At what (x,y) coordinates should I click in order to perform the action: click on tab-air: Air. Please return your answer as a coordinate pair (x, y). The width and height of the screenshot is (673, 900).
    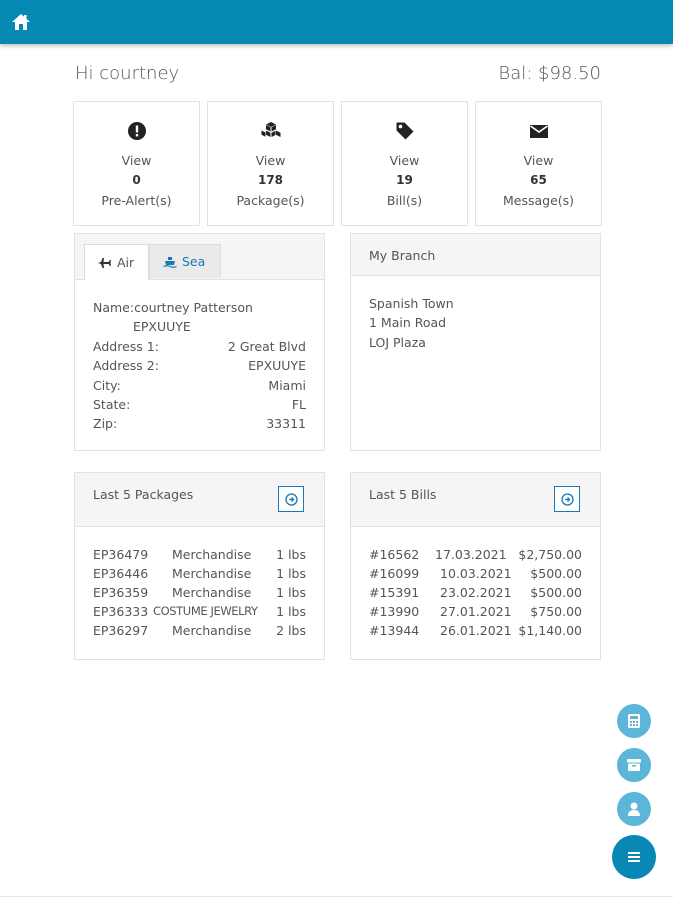
    Looking at the image, I should click on (116, 262).